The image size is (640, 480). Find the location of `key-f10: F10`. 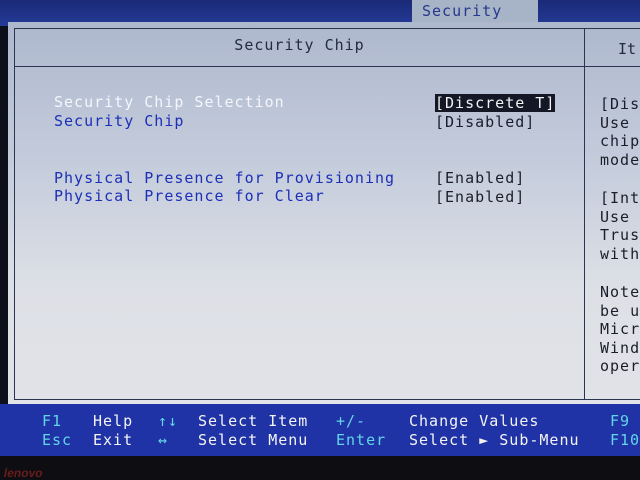

key-f10: F10 is located at coordinates (625, 440).